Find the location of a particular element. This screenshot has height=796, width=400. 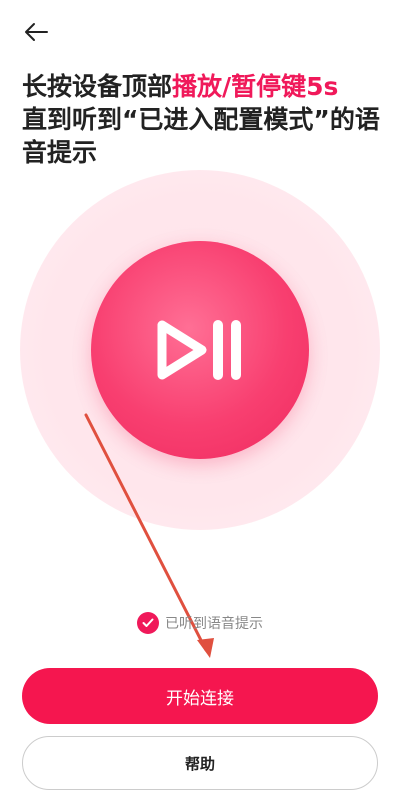

back-button is located at coordinates (36, 32).